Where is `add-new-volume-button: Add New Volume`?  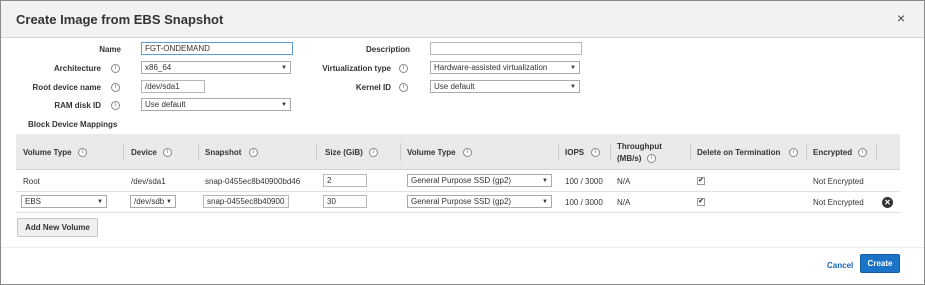
add-new-volume-button: Add New Volume is located at coordinates (57, 227).